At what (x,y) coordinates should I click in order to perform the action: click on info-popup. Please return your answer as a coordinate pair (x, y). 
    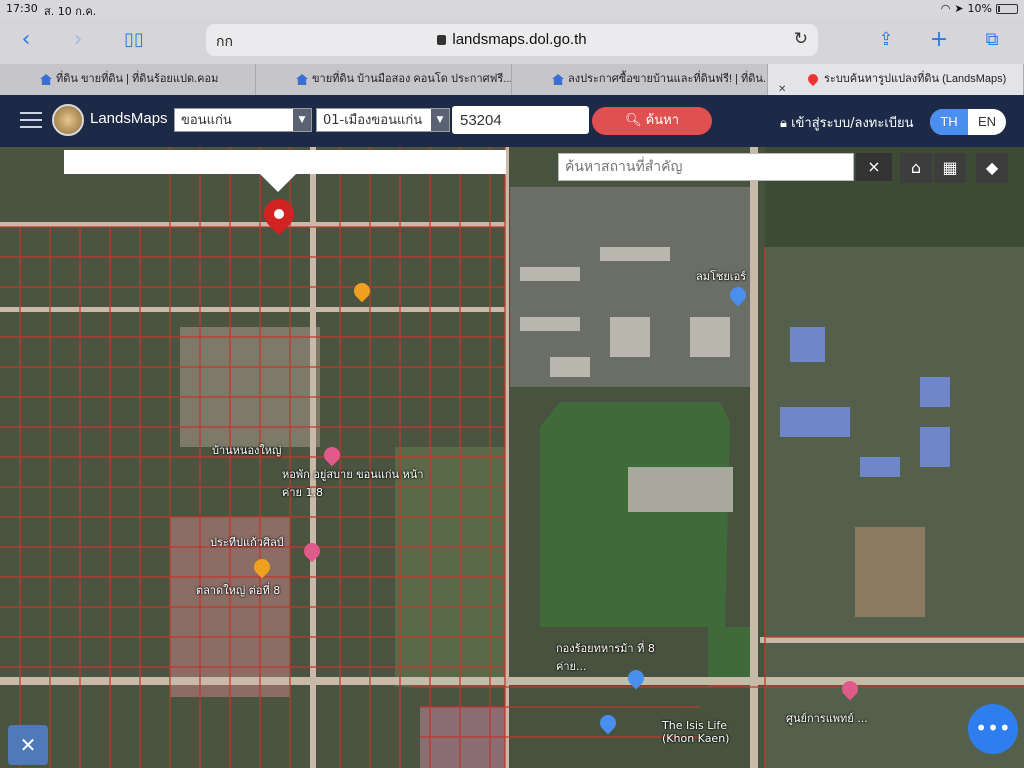
    Looking at the image, I should click on (285, 162).